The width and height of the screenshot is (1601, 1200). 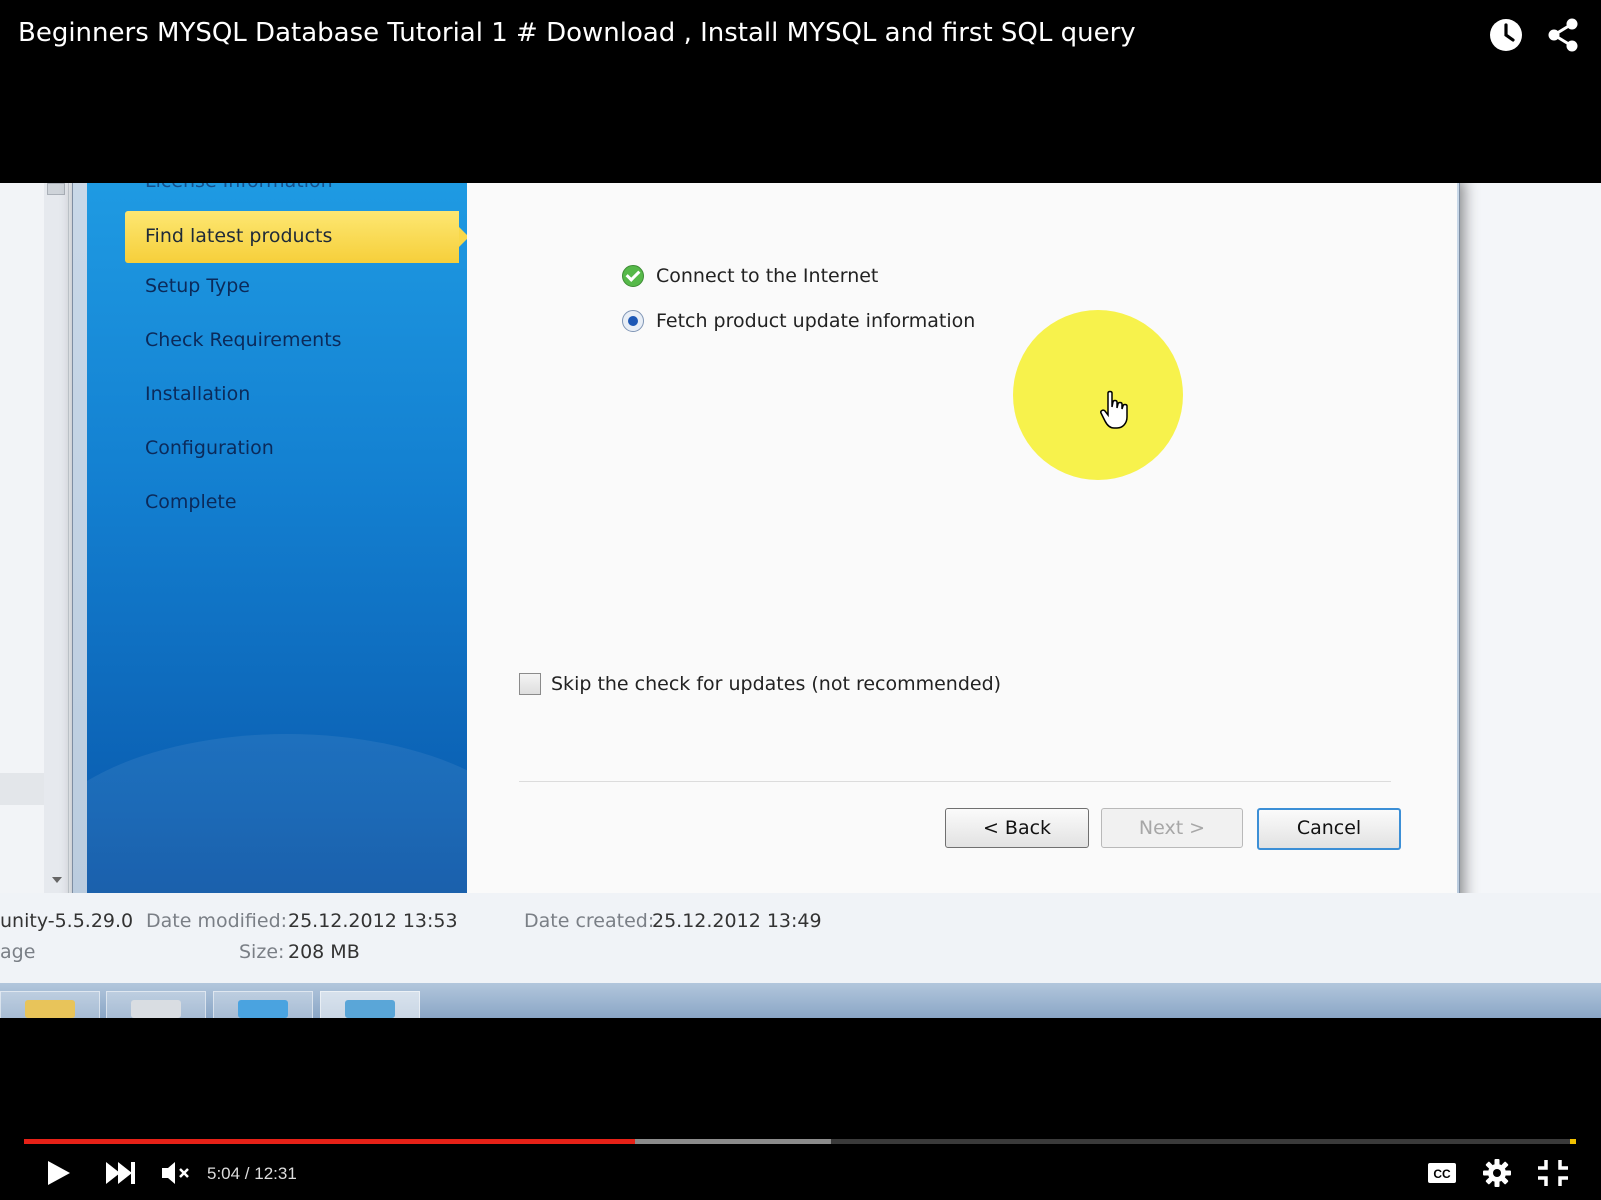 What do you see at coordinates (198, 394) in the screenshot?
I see `step-installation: Installation` at bounding box center [198, 394].